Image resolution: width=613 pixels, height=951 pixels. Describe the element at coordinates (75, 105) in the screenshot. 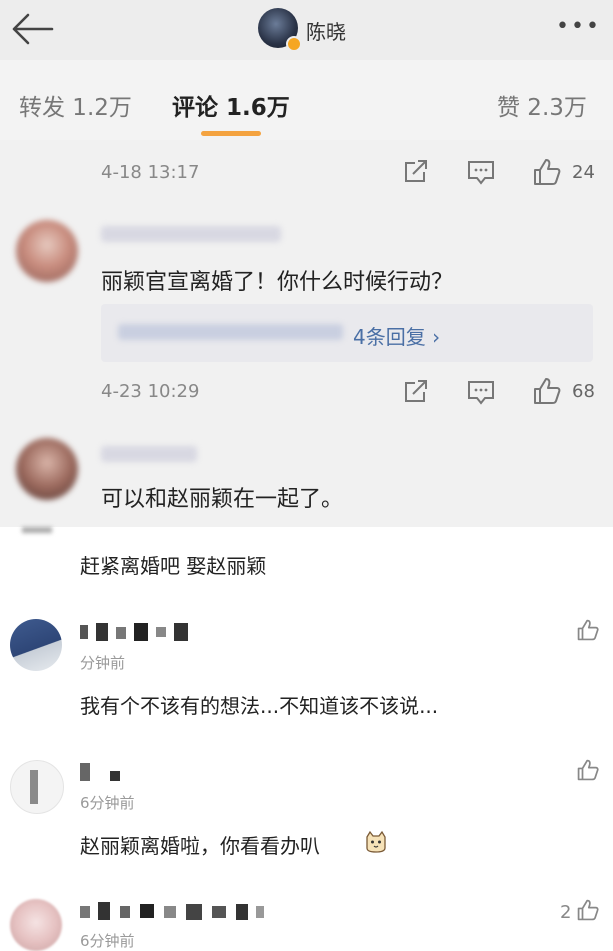

I see `tab-reposts: 转发 1.2万` at that location.